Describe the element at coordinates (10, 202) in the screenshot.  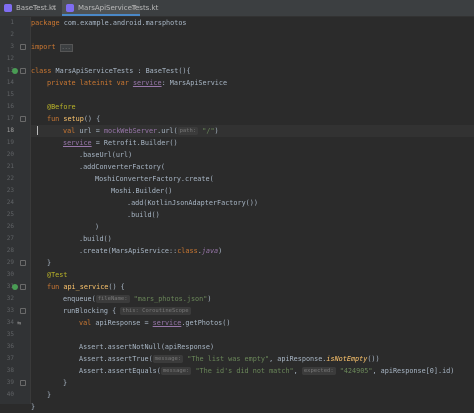
I see `line-number: 24` at that location.